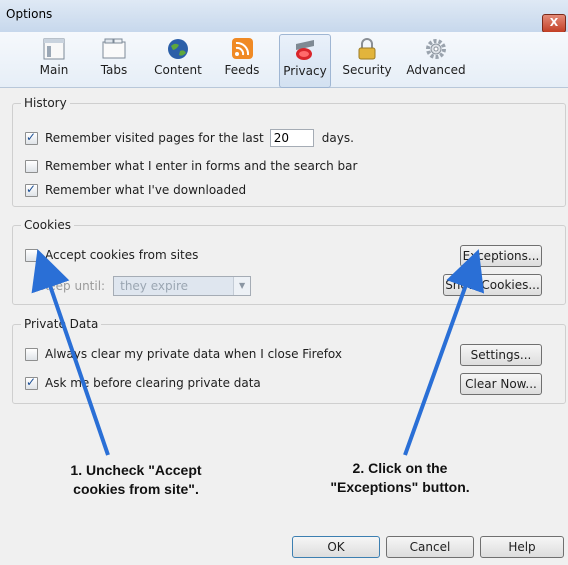 This screenshot has height=565, width=568. I want to click on tabs-icon, so click(114, 48).